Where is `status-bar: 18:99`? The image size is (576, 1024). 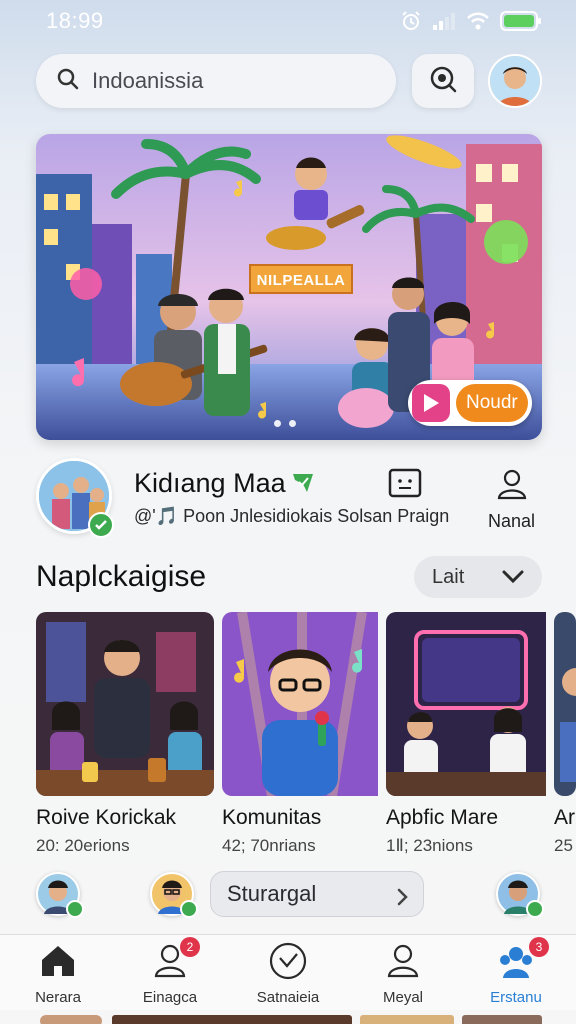
status-bar: 18:99 is located at coordinates (288, 22).